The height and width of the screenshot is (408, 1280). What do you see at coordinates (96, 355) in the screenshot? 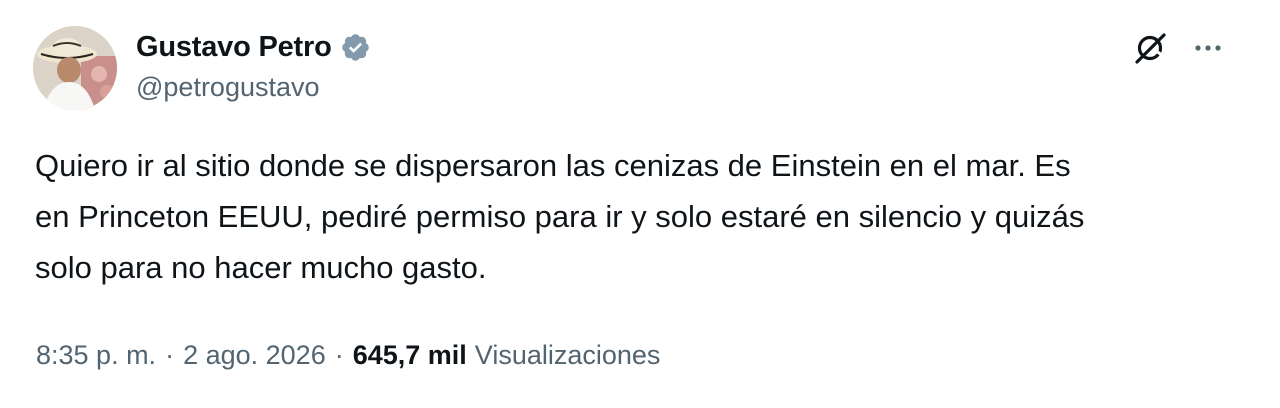
I see `tweet-time: 8:35 p. m.` at bounding box center [96, 355].